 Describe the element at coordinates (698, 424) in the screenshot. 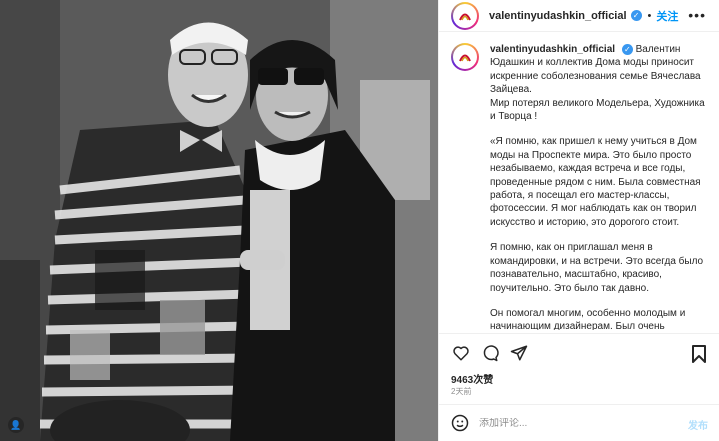

I see `post-button: 发布` at that location.